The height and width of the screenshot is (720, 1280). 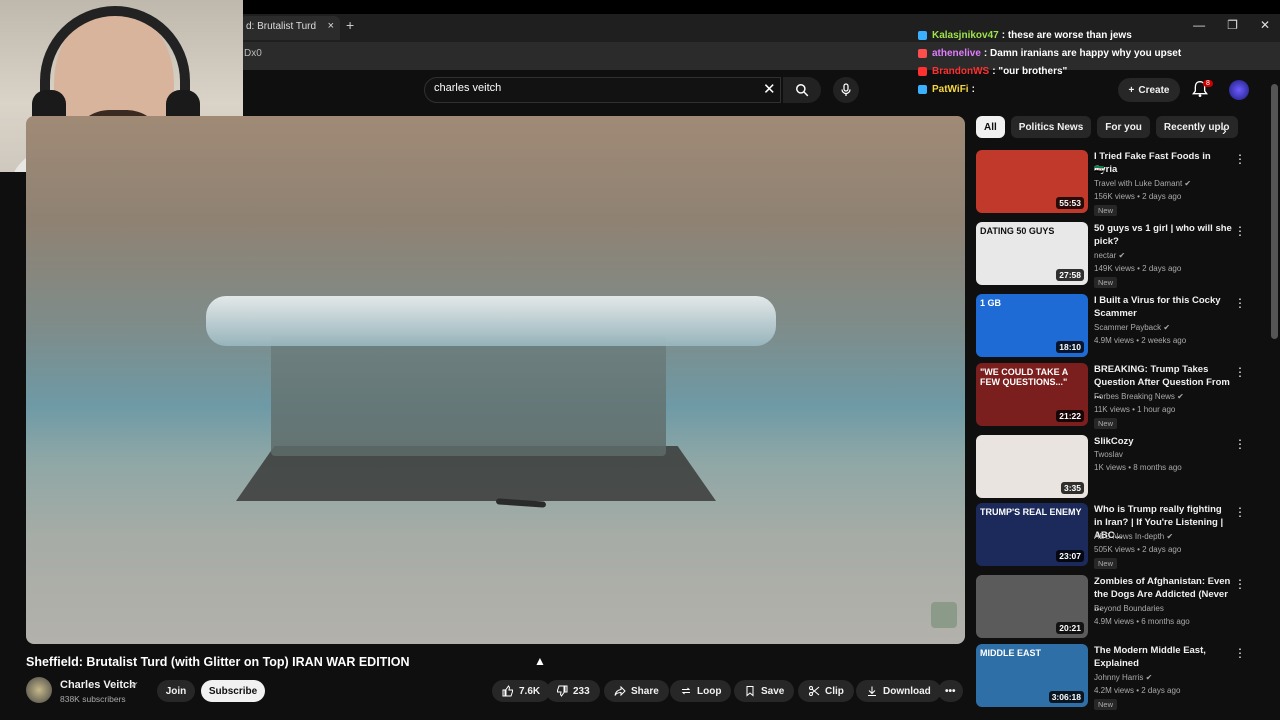 What do you see at coordinates (1133, 537) in the screenshot?
I see `recommendation-channel: ABC News In-depth ✔` at bounding box center [1133, 537].